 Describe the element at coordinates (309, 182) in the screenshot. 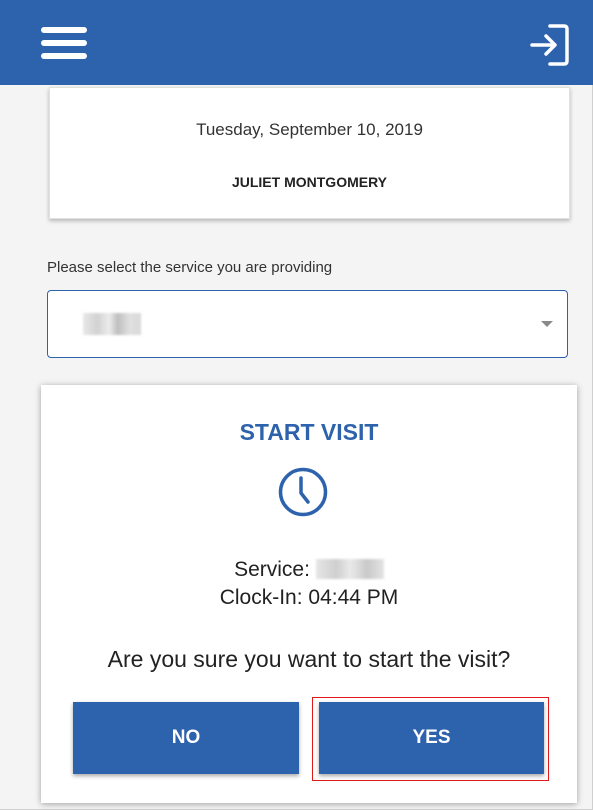

I see `client-name: JULIET MONTGOMERY` at that location.